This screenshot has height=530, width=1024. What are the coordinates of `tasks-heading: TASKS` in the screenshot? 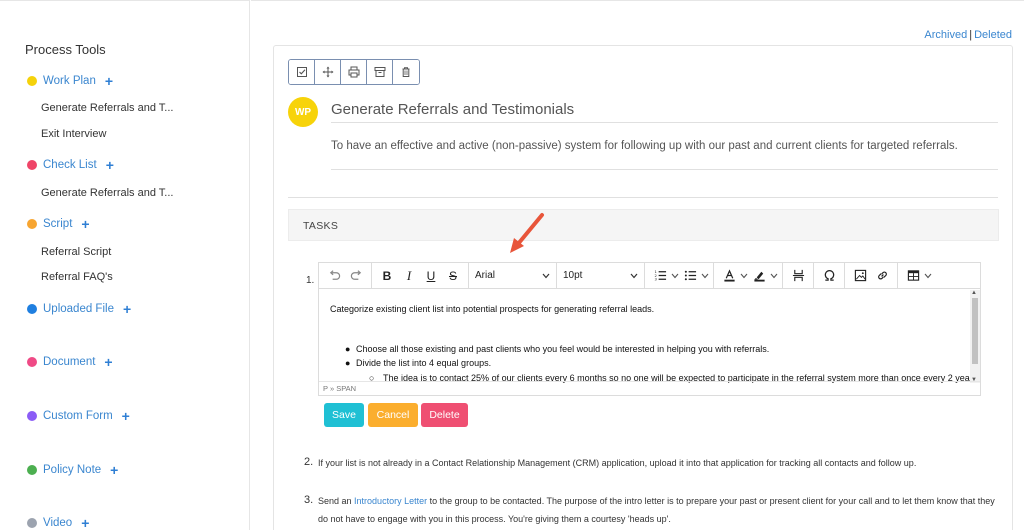 It's located at (643, 225).